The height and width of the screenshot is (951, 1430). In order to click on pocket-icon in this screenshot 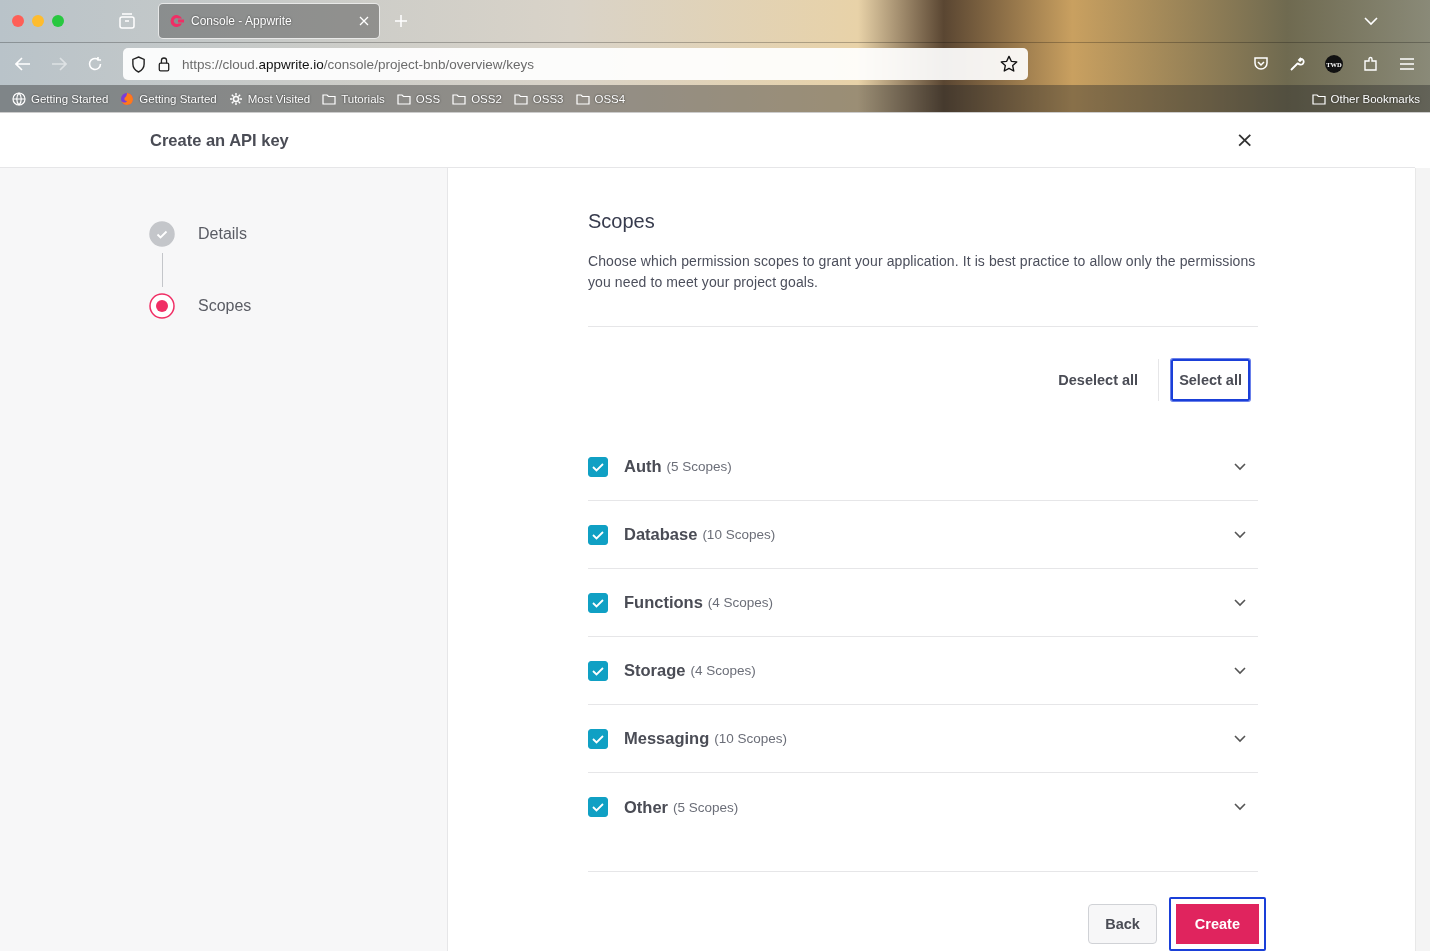, I will do `click(1261, 64)`.